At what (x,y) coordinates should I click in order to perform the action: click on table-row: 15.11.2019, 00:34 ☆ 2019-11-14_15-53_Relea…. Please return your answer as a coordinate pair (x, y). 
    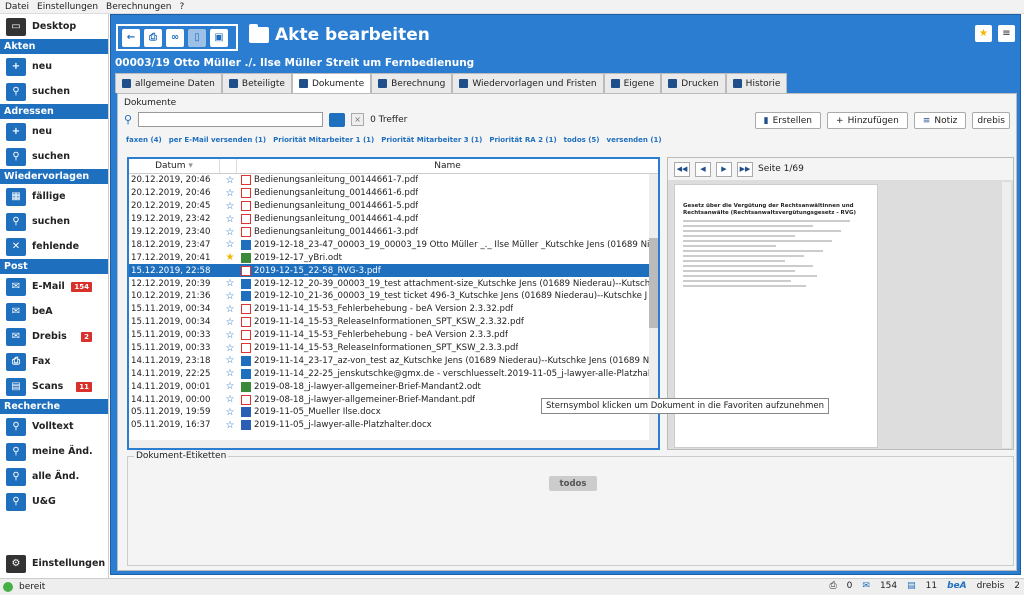
    Looking at the image, I should click on (393, 322).